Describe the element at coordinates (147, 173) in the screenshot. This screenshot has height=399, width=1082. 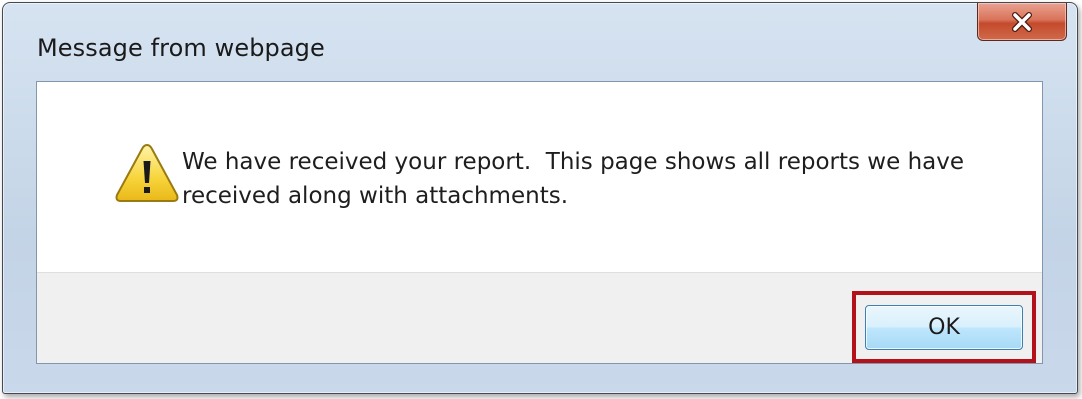
I see `warning-icon` at that location.